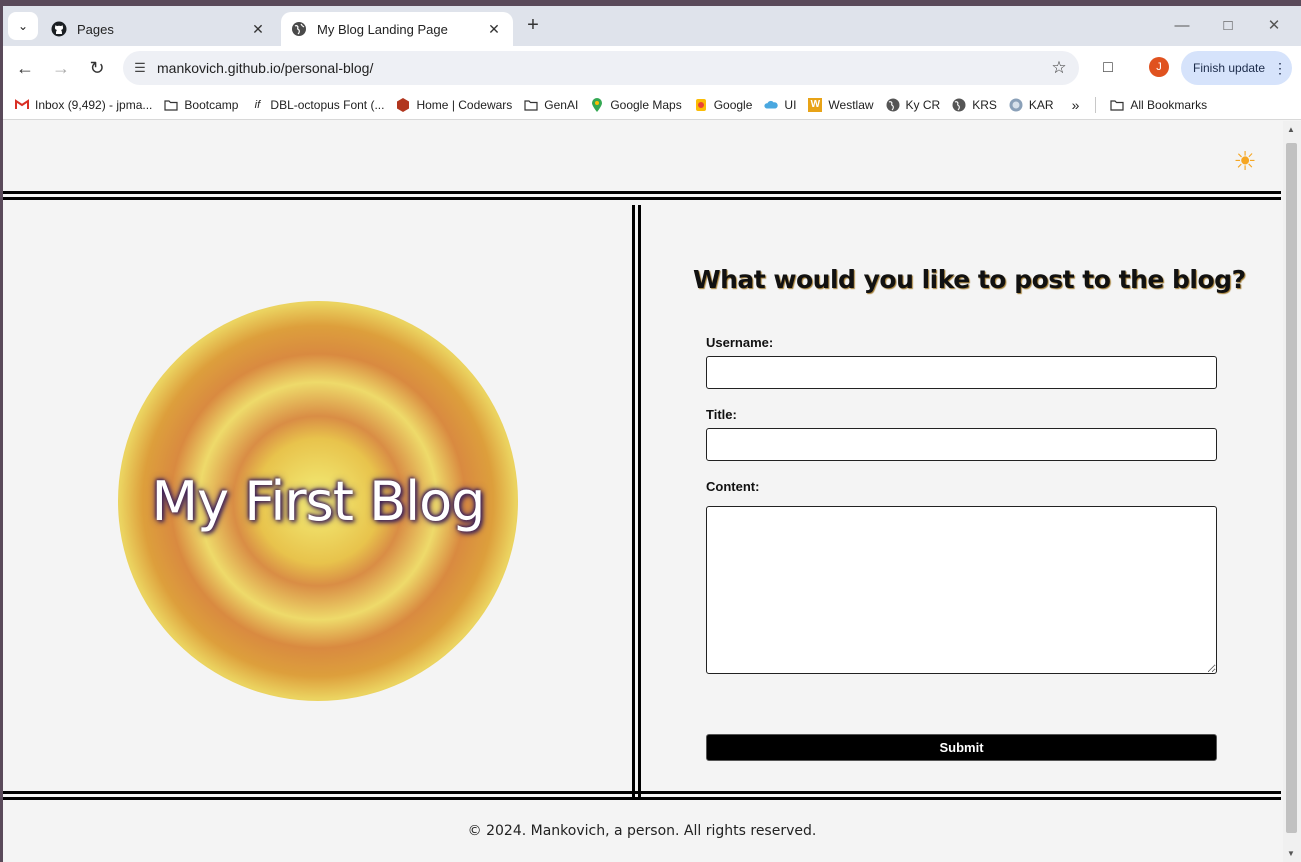  I want to click on tab-search-button: ⌄, so click(23, 26).